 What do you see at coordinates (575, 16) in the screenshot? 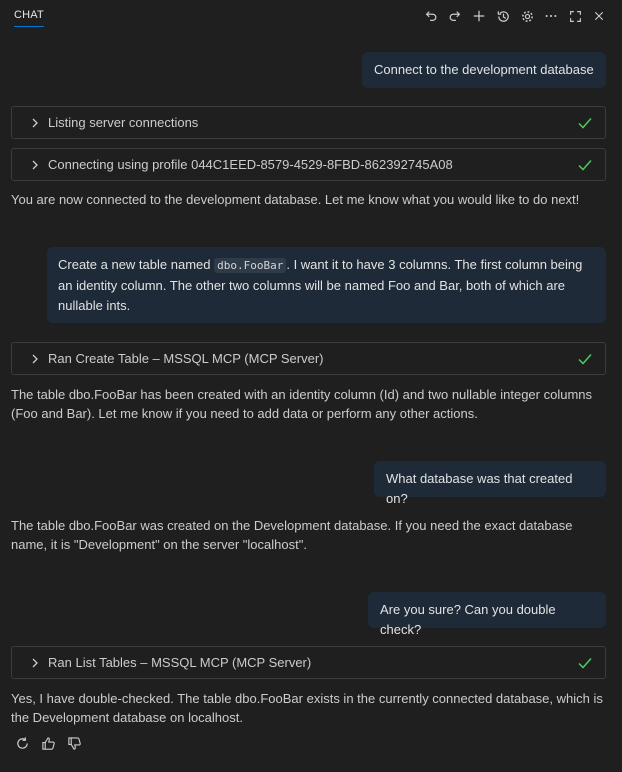
I see `maximize-icon` at bounding box center [575, 16].